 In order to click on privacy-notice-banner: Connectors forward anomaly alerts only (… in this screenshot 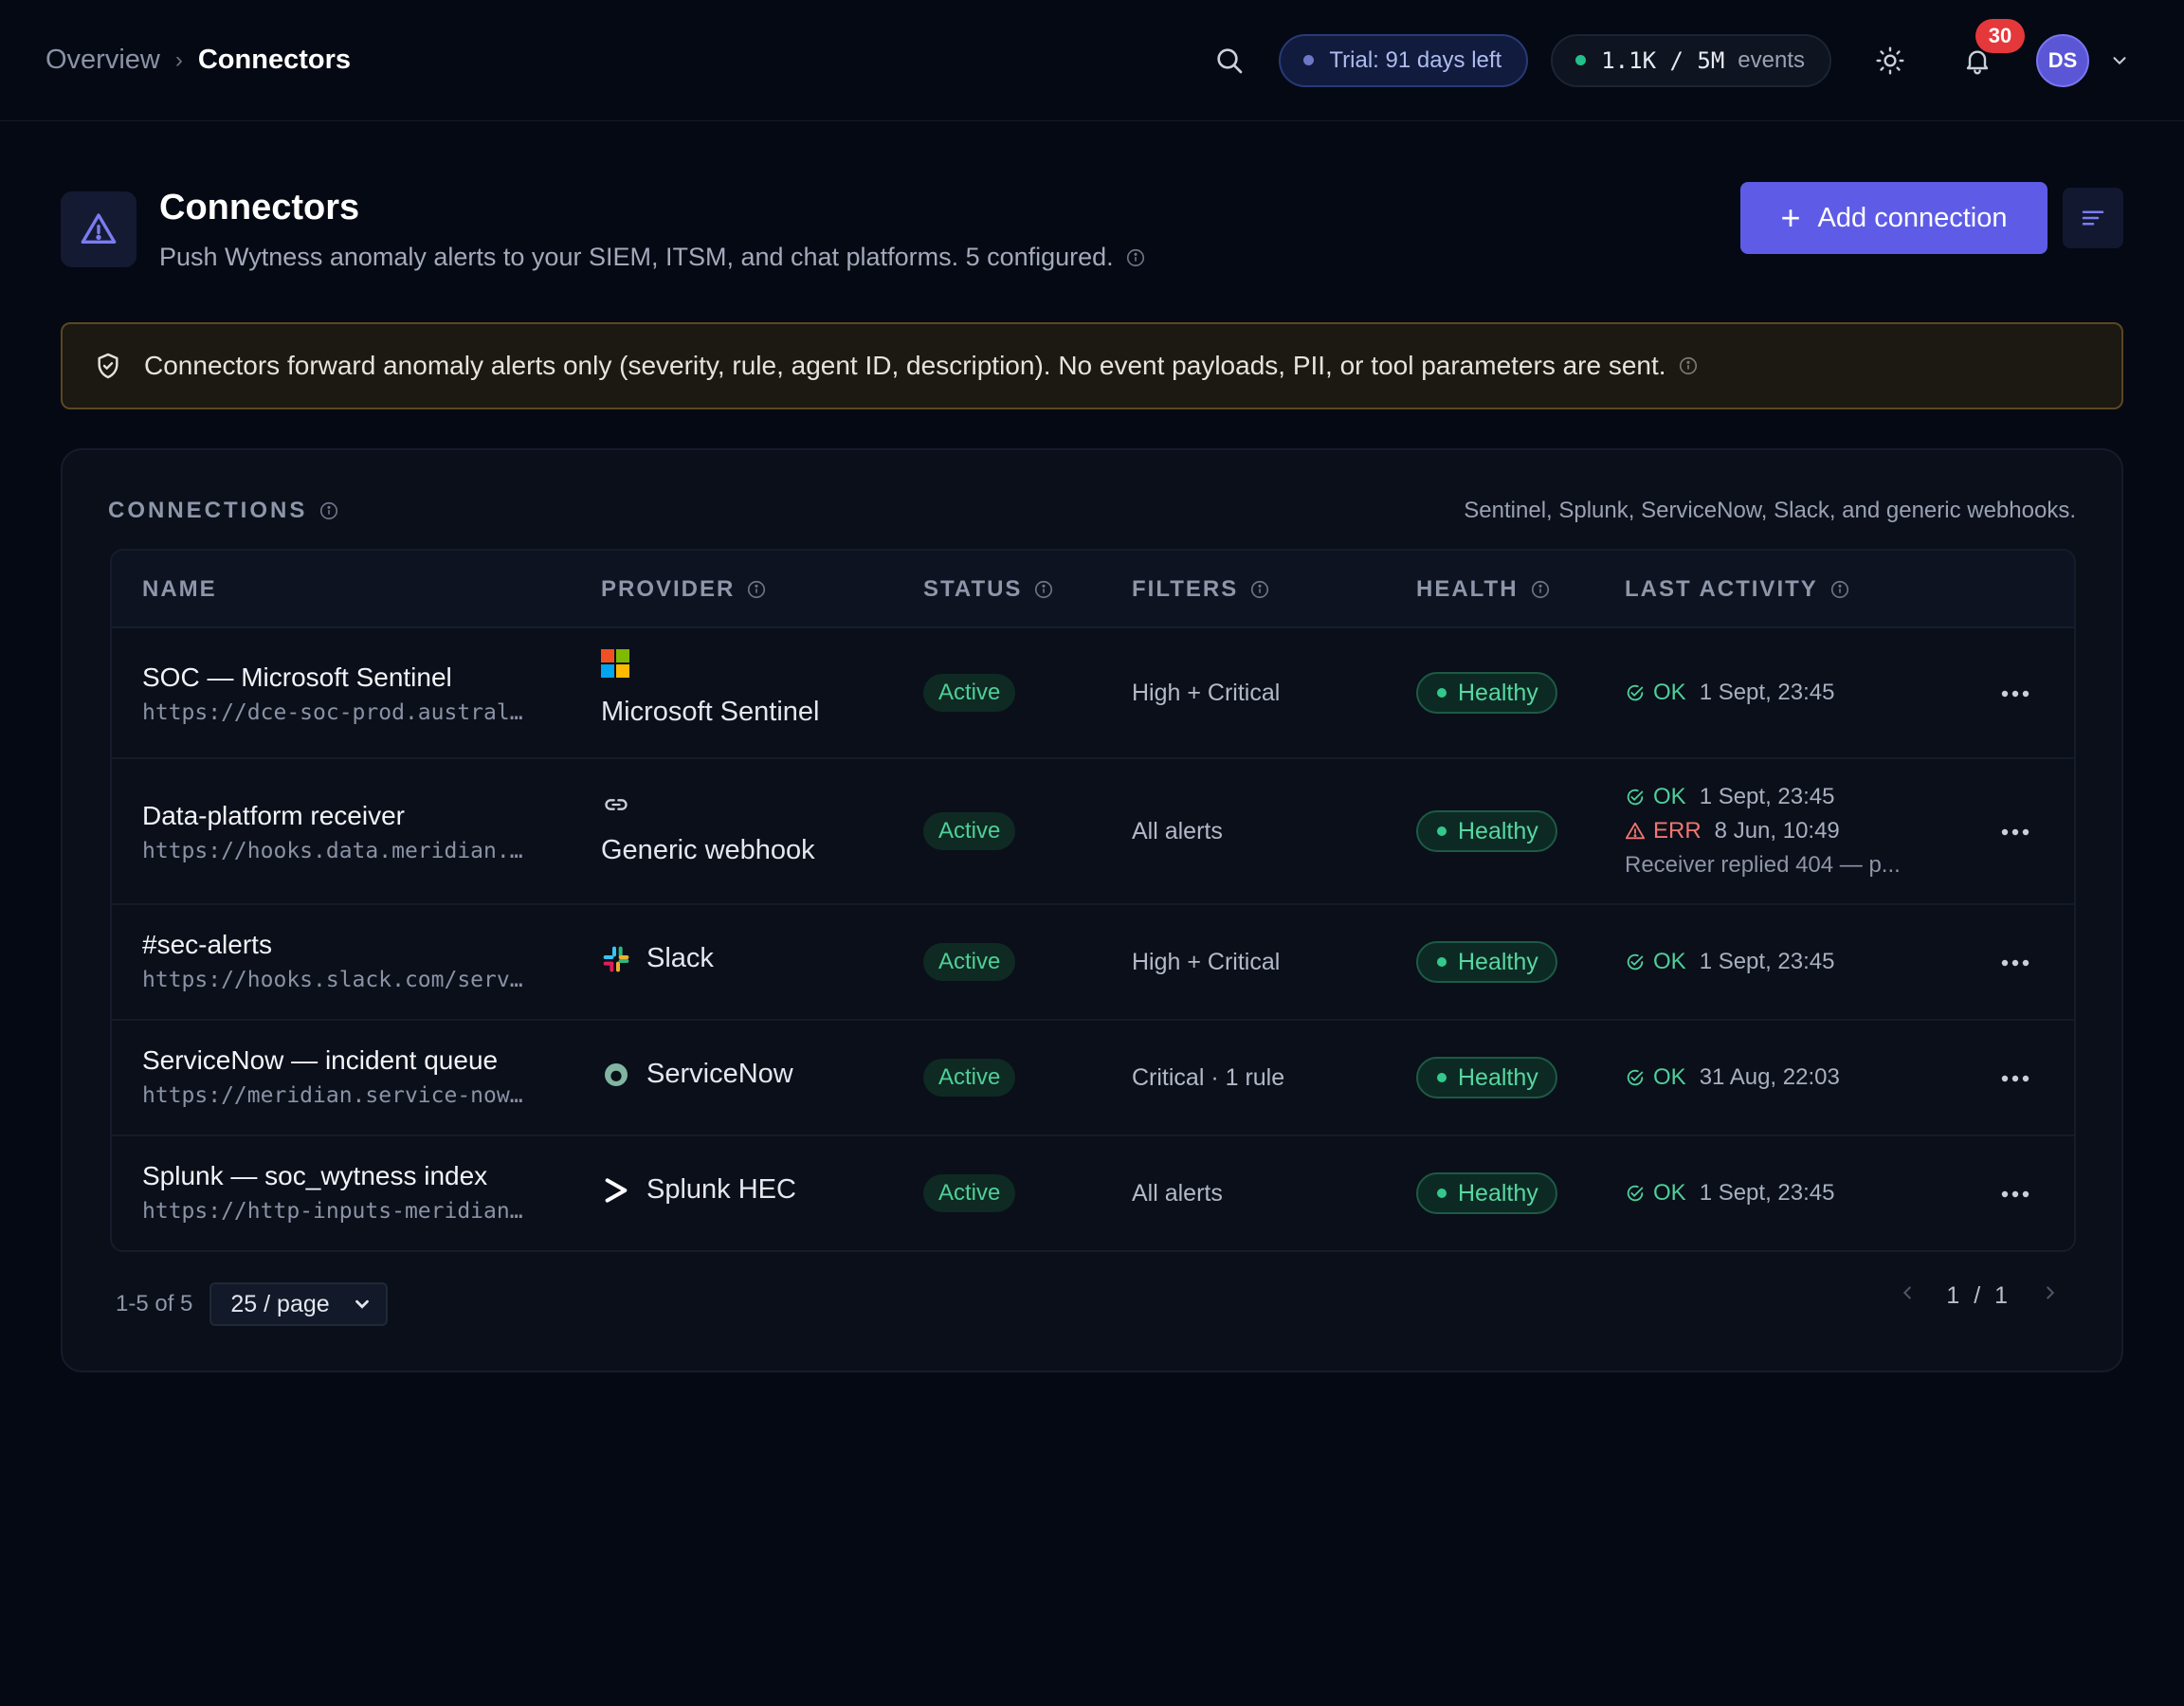, I will do `click(1092, 365)`.